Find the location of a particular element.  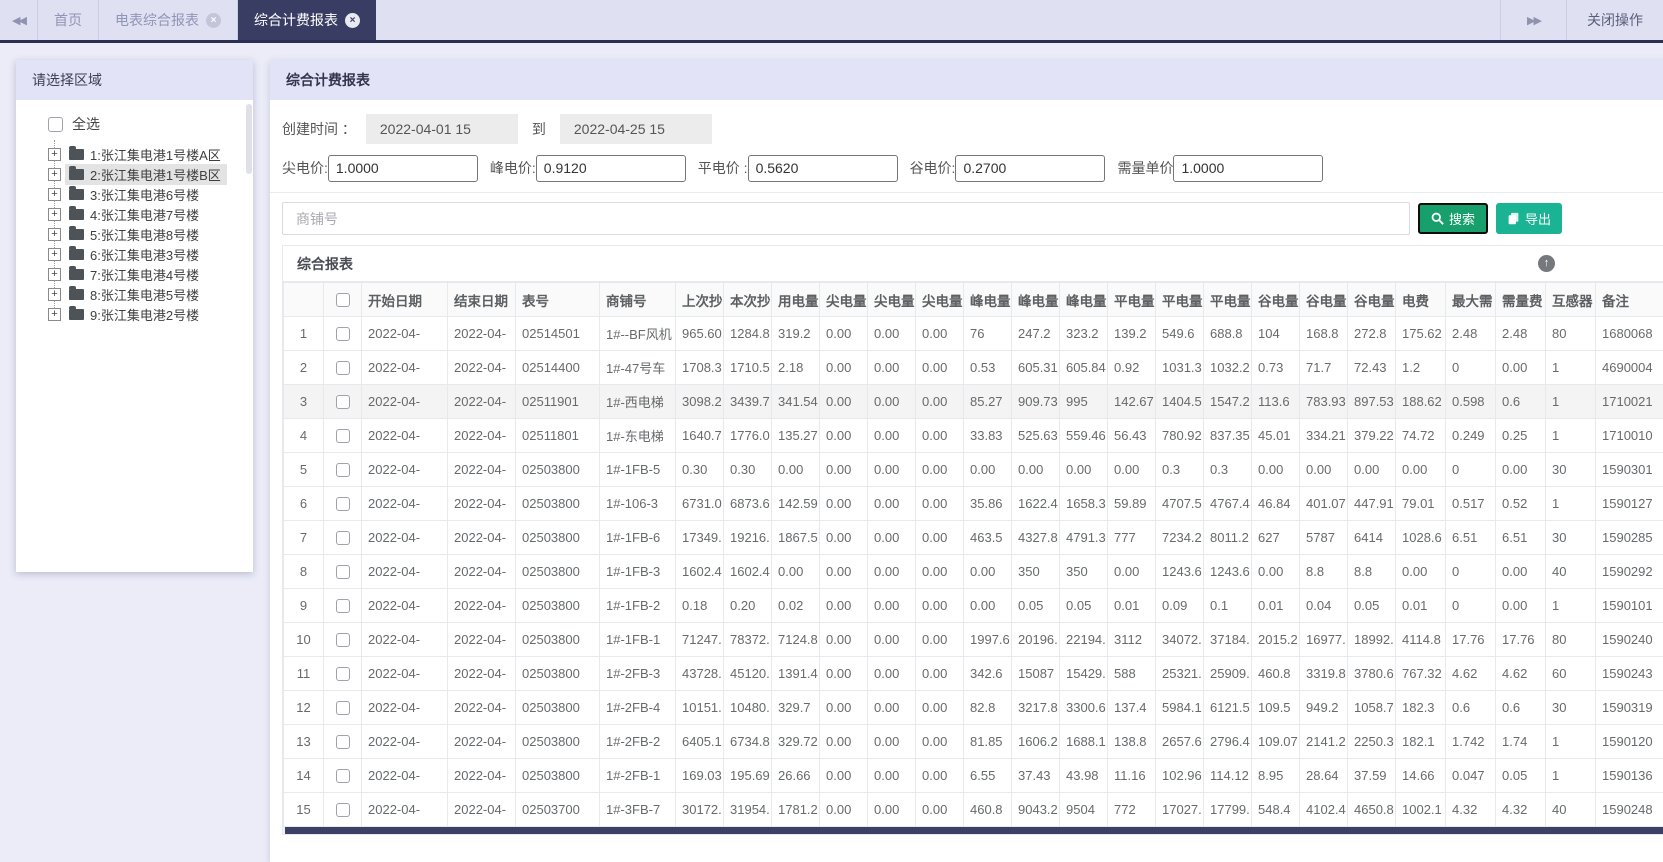

collapse-panel-icon: ↑ is located at coordinates (1546, 263).